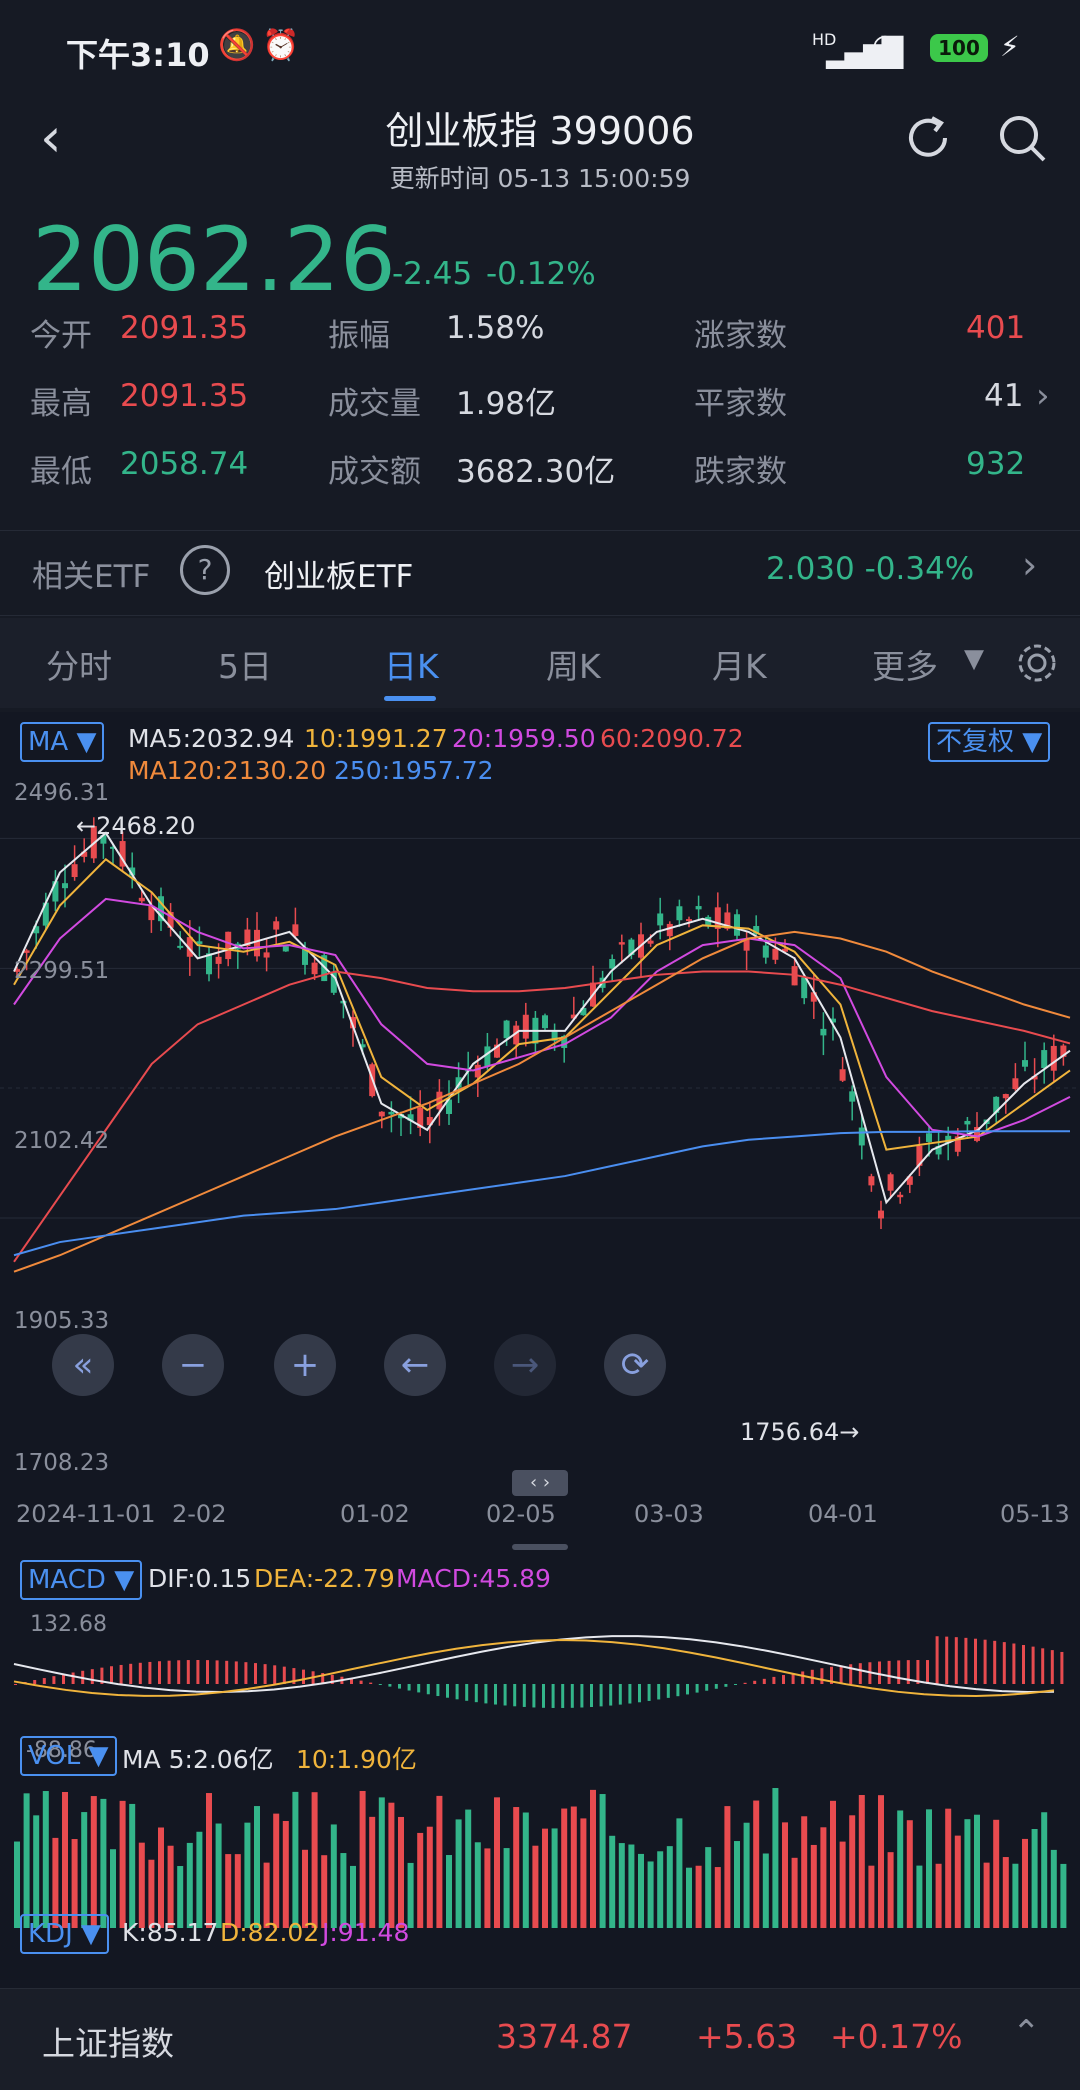  Describe the element at coordinates (305, 1365) in the screenshot. I see `plus-icon: +` at that location.